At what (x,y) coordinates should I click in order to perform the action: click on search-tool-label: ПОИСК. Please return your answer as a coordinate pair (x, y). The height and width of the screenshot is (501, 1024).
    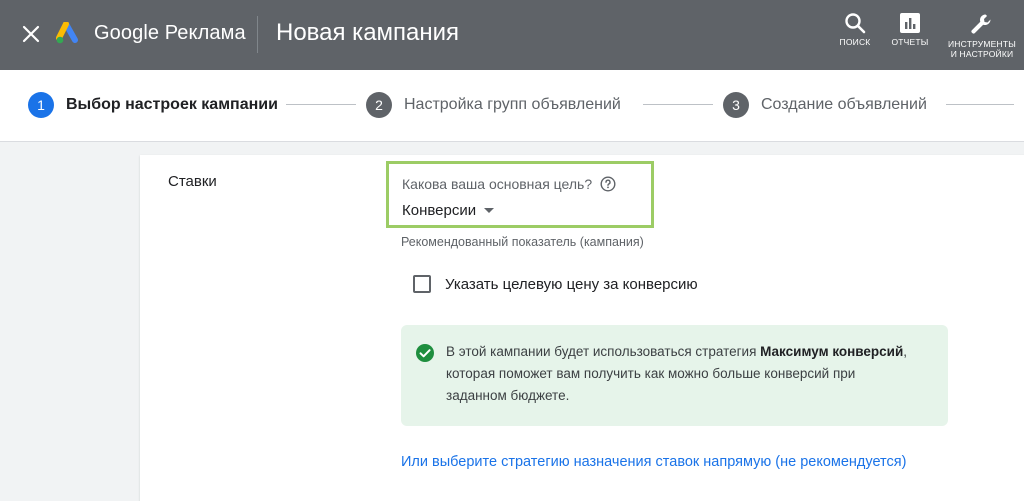
    Looking at the image, I should click on (855, 42).